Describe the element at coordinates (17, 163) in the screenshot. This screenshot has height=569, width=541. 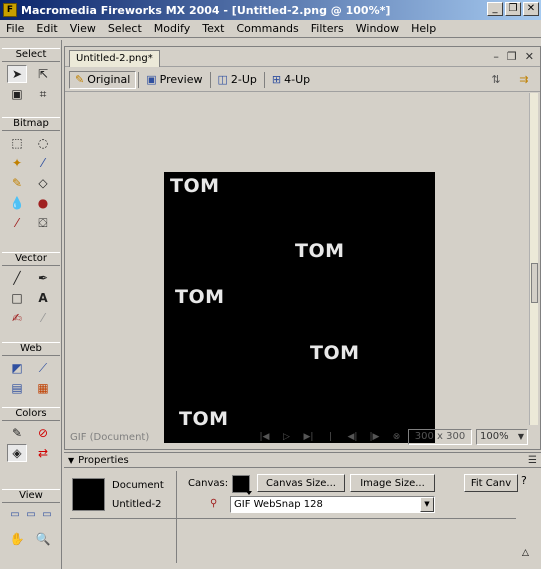
I see `magic-wand-tool-icon: ✦` at that location.